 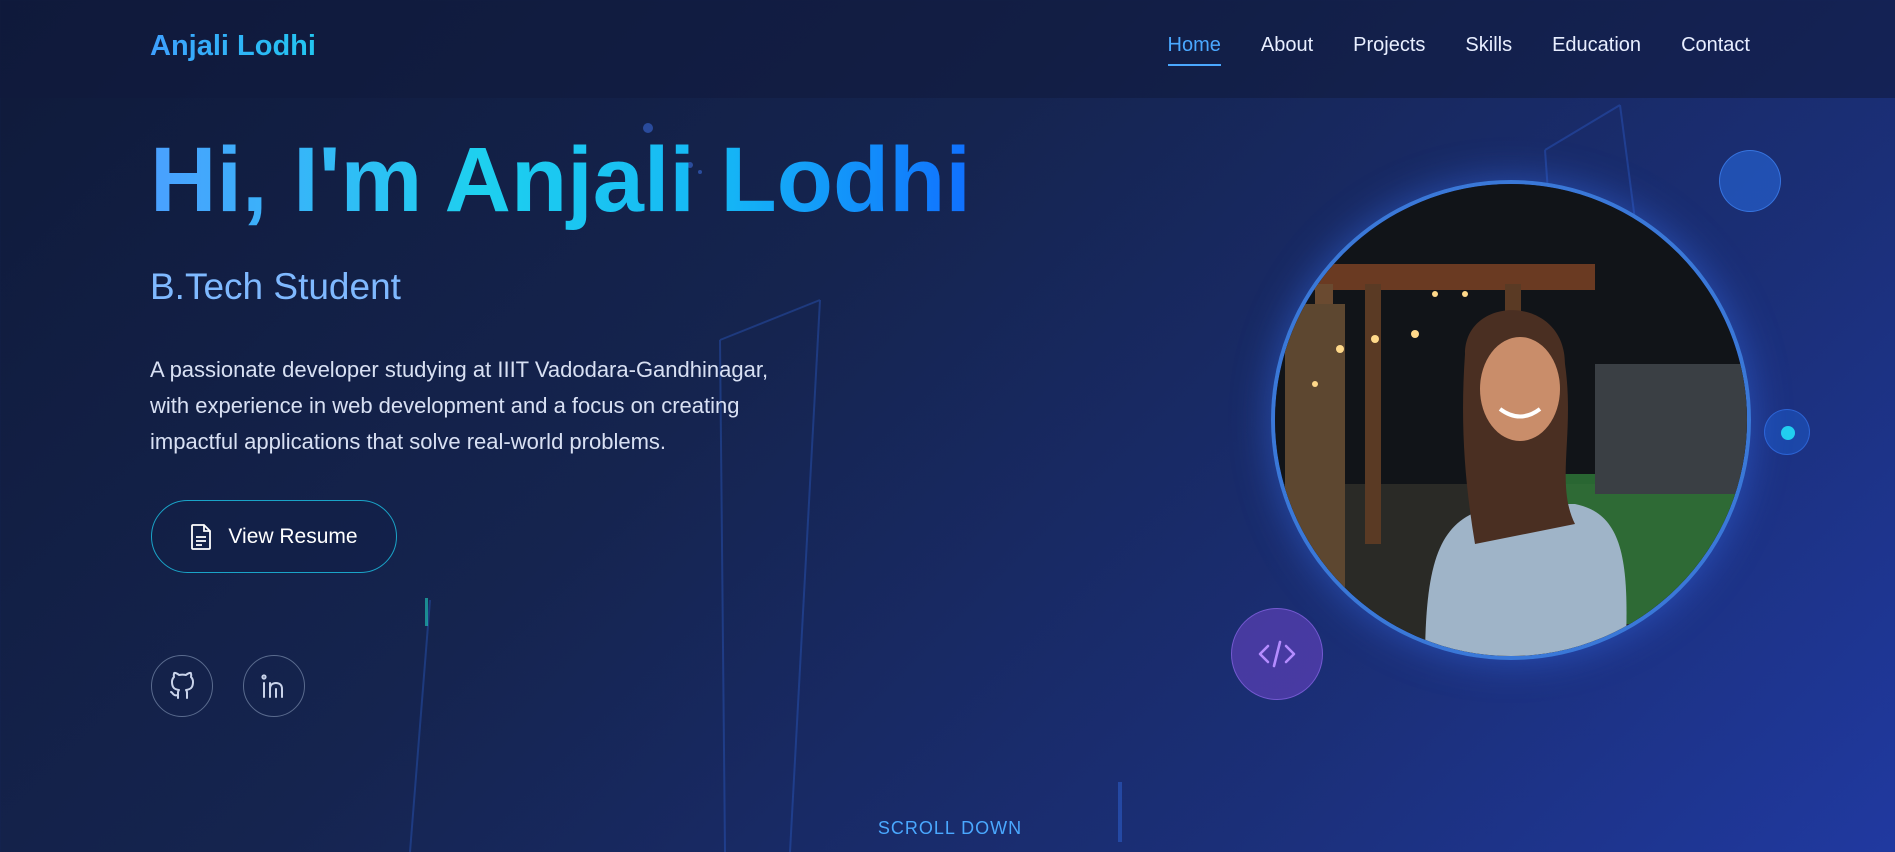 What do you see at coordinates (560, 180) in the screenshot?
I see `hero-title: Hi, I'm Anjali Lodhi` at bounding box center [560, 180].